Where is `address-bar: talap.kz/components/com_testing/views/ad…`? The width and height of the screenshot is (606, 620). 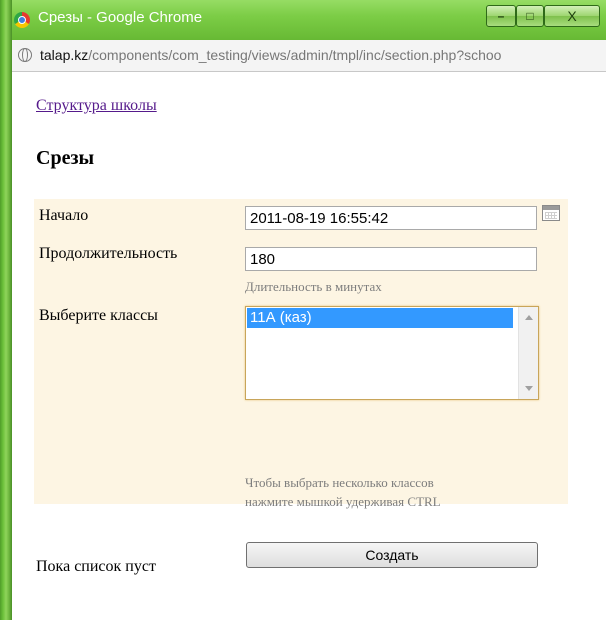 address-bar: talap.kz/components/com_testing/views/ad… is located at coordinates (309, 56).